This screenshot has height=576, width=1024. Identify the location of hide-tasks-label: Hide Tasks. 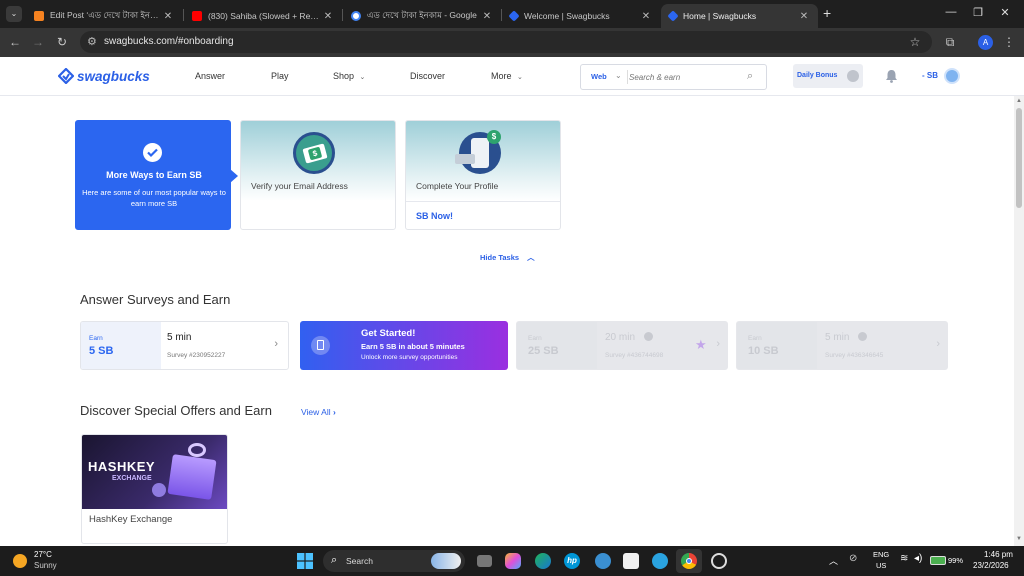
(500, 257).